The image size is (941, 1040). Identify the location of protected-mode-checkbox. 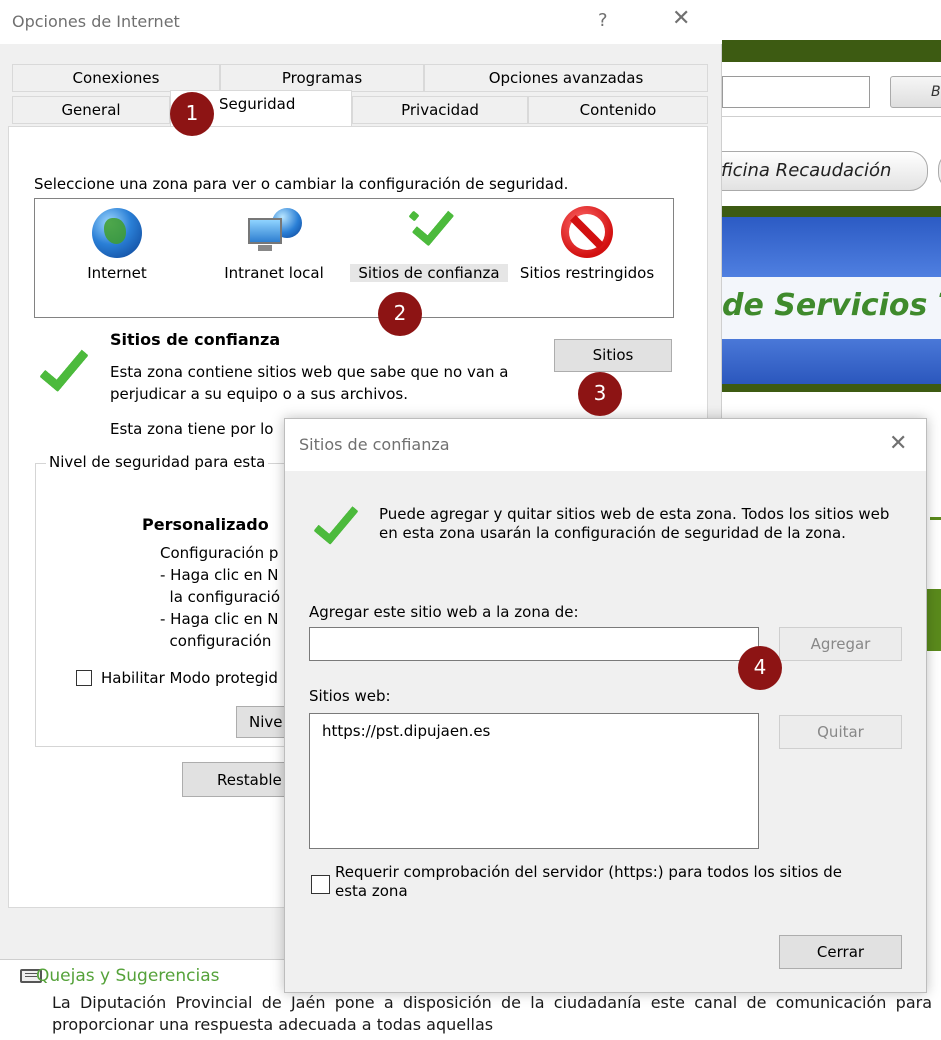
(84, 678).